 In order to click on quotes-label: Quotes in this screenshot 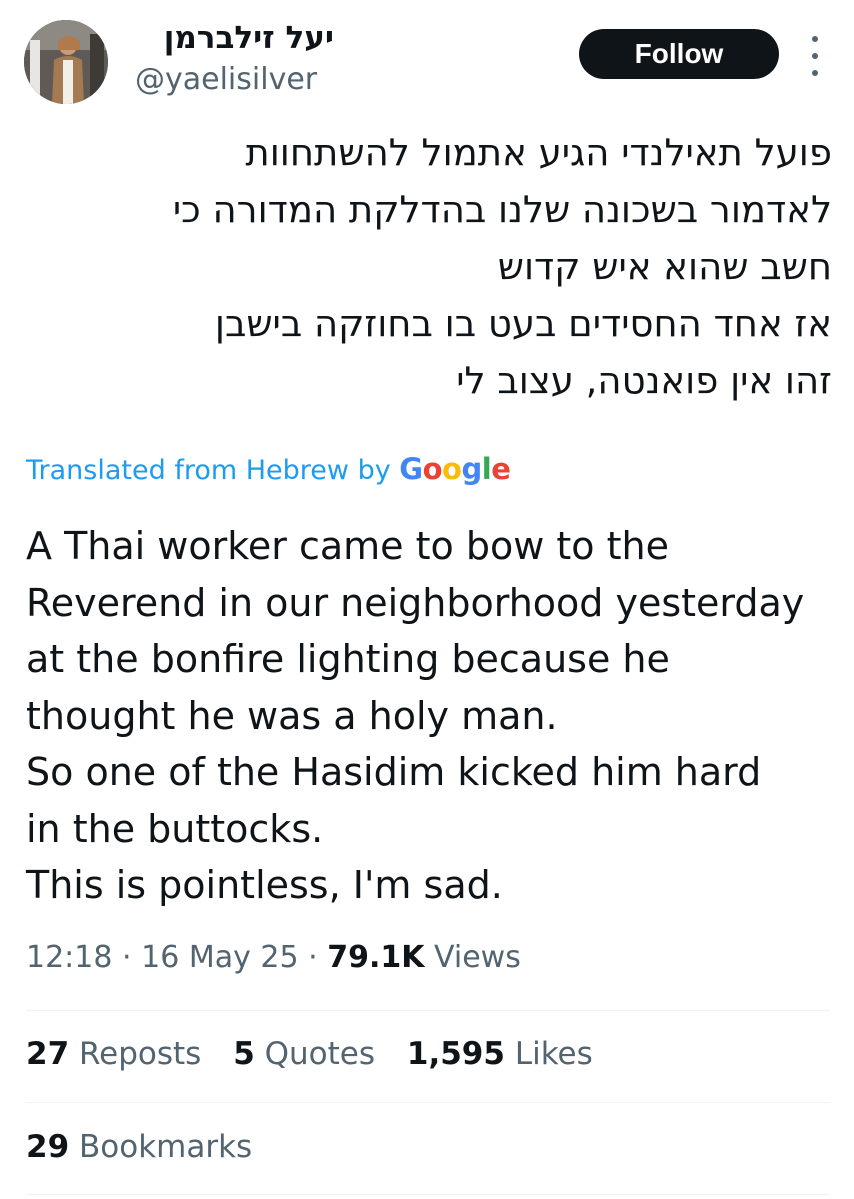, I will do `click(320, 1054)`.